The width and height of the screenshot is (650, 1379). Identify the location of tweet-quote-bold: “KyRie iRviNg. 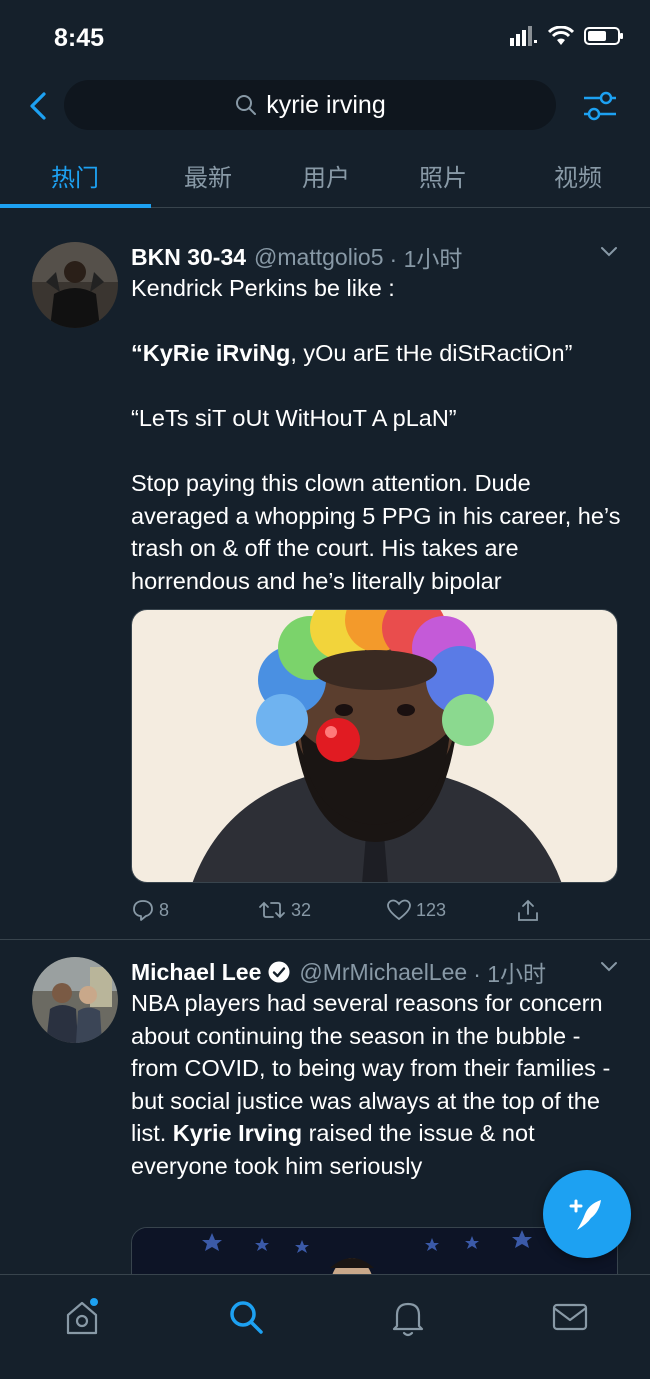
(211, 353).